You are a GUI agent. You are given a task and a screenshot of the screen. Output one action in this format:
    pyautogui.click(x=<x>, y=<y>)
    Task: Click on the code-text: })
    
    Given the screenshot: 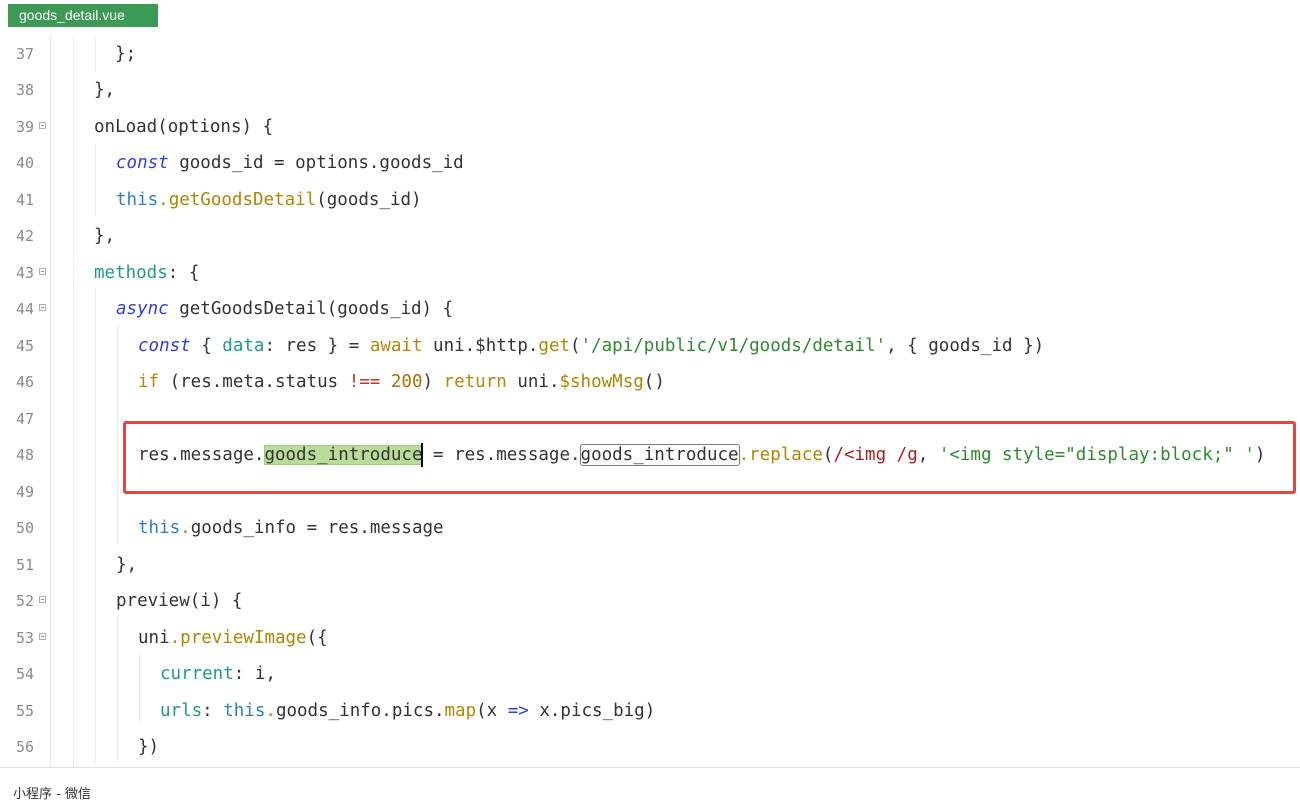 What is the action you would take?
    pyautogui.click(x=149, y=747)
    